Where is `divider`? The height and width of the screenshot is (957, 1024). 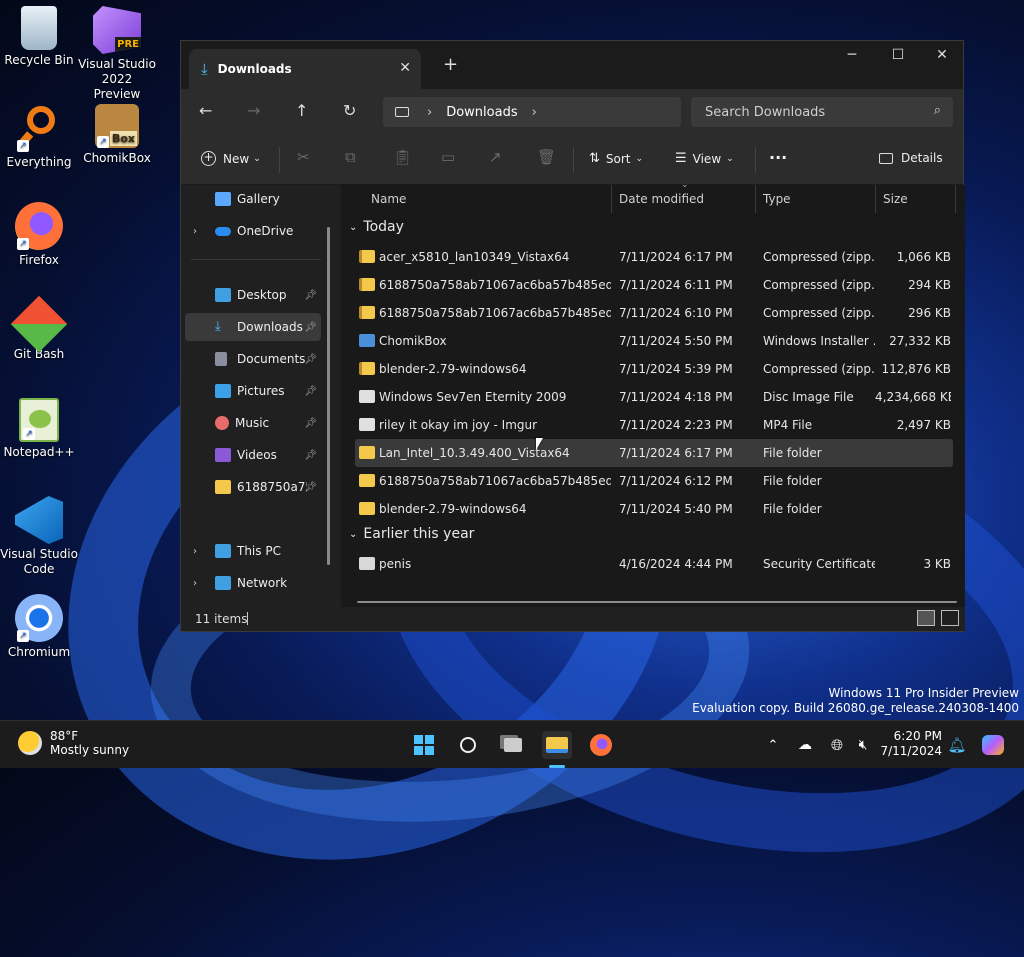
divider is located at coordinates (955, 199).